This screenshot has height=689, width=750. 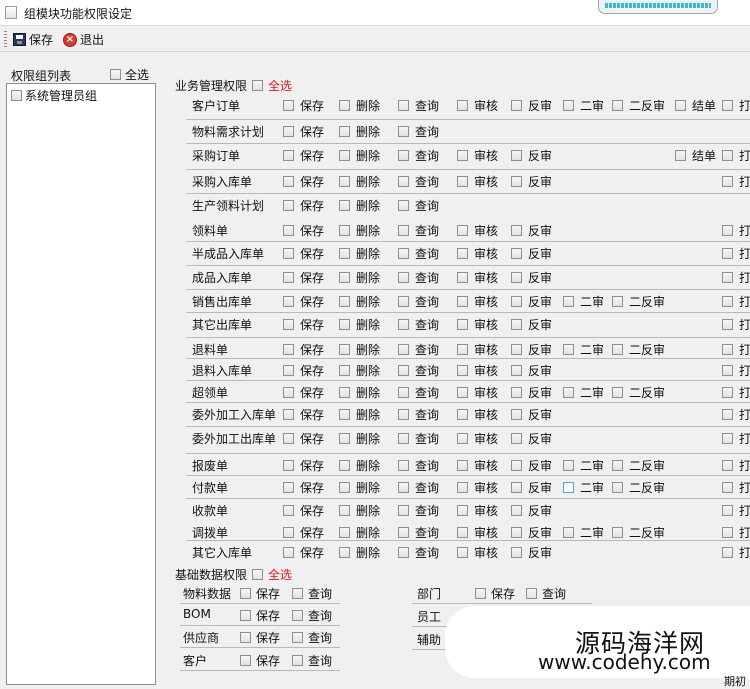 What do you see at coordinates (258, 574) in the screenshot?
I see `basic-select-all-checkbox` at bounding box center [258, 574].